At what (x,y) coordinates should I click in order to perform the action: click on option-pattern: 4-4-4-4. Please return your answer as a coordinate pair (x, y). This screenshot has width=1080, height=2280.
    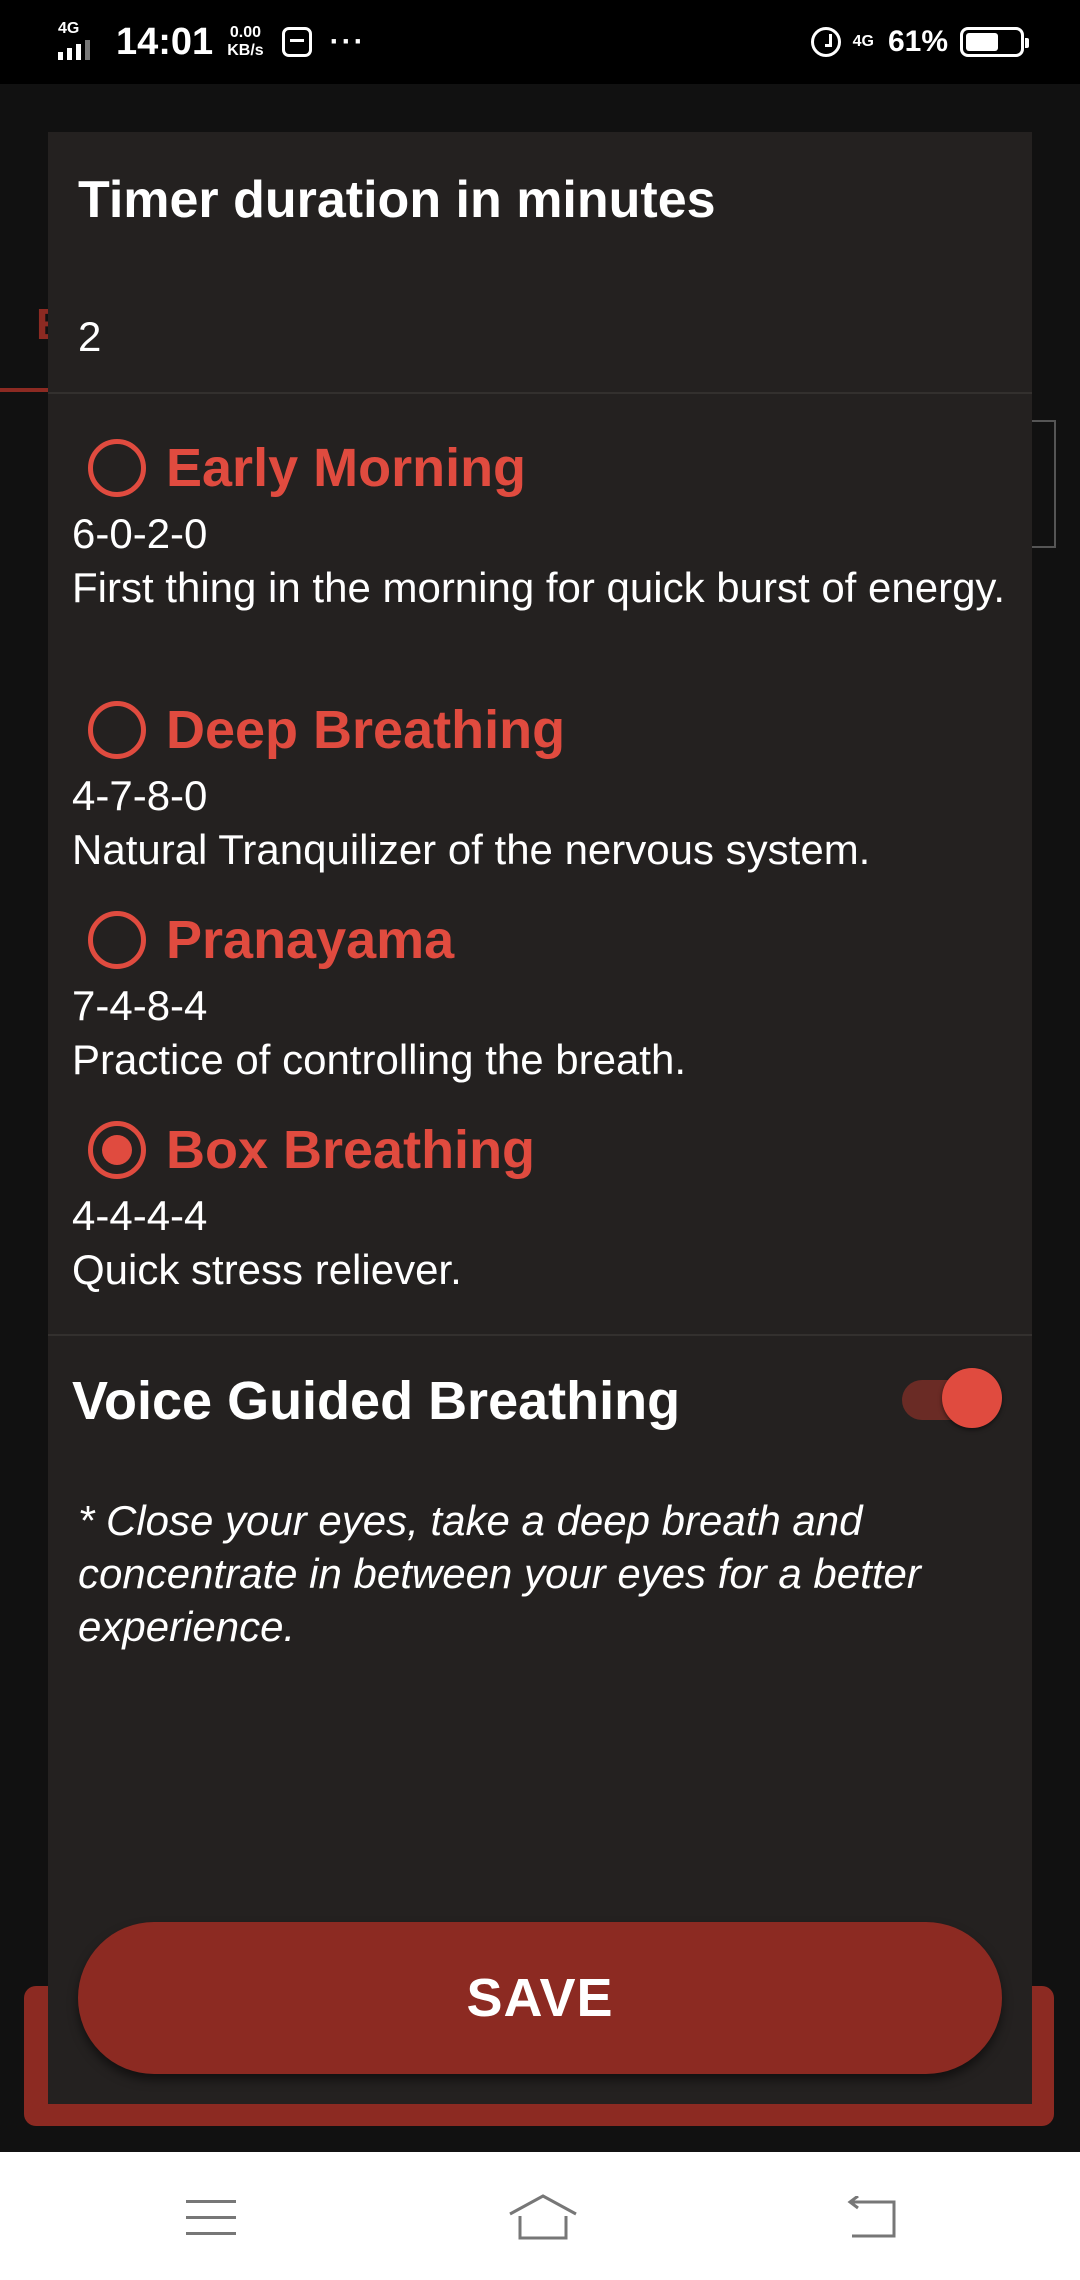
    Looking at the image, I should click on (140, 1215).